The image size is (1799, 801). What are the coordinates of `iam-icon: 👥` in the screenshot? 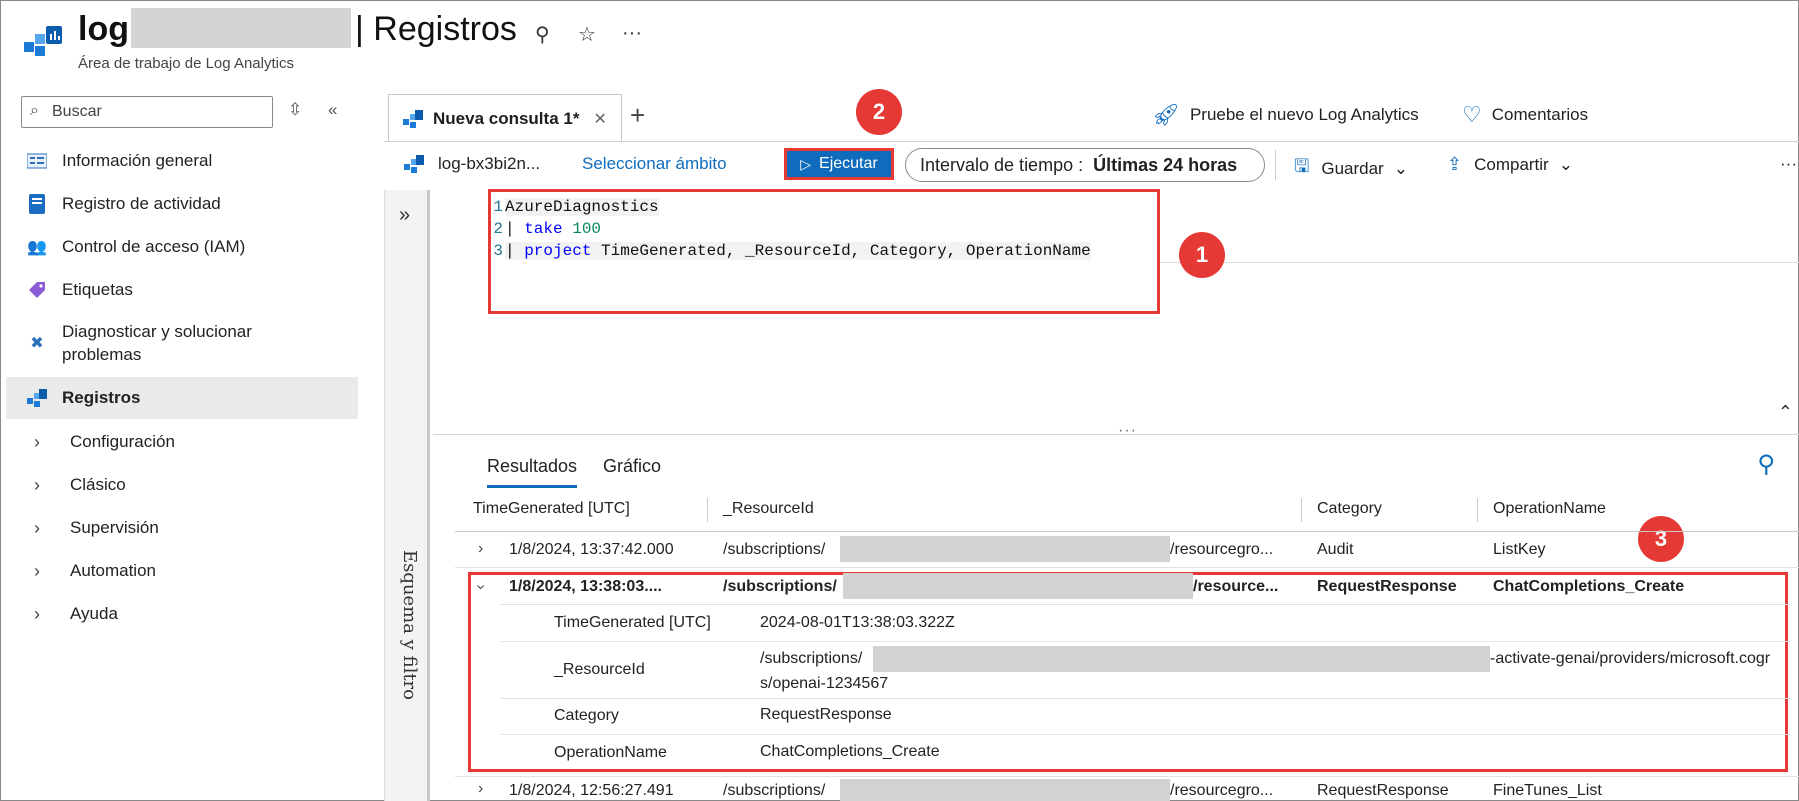 It's located at (37, 247).